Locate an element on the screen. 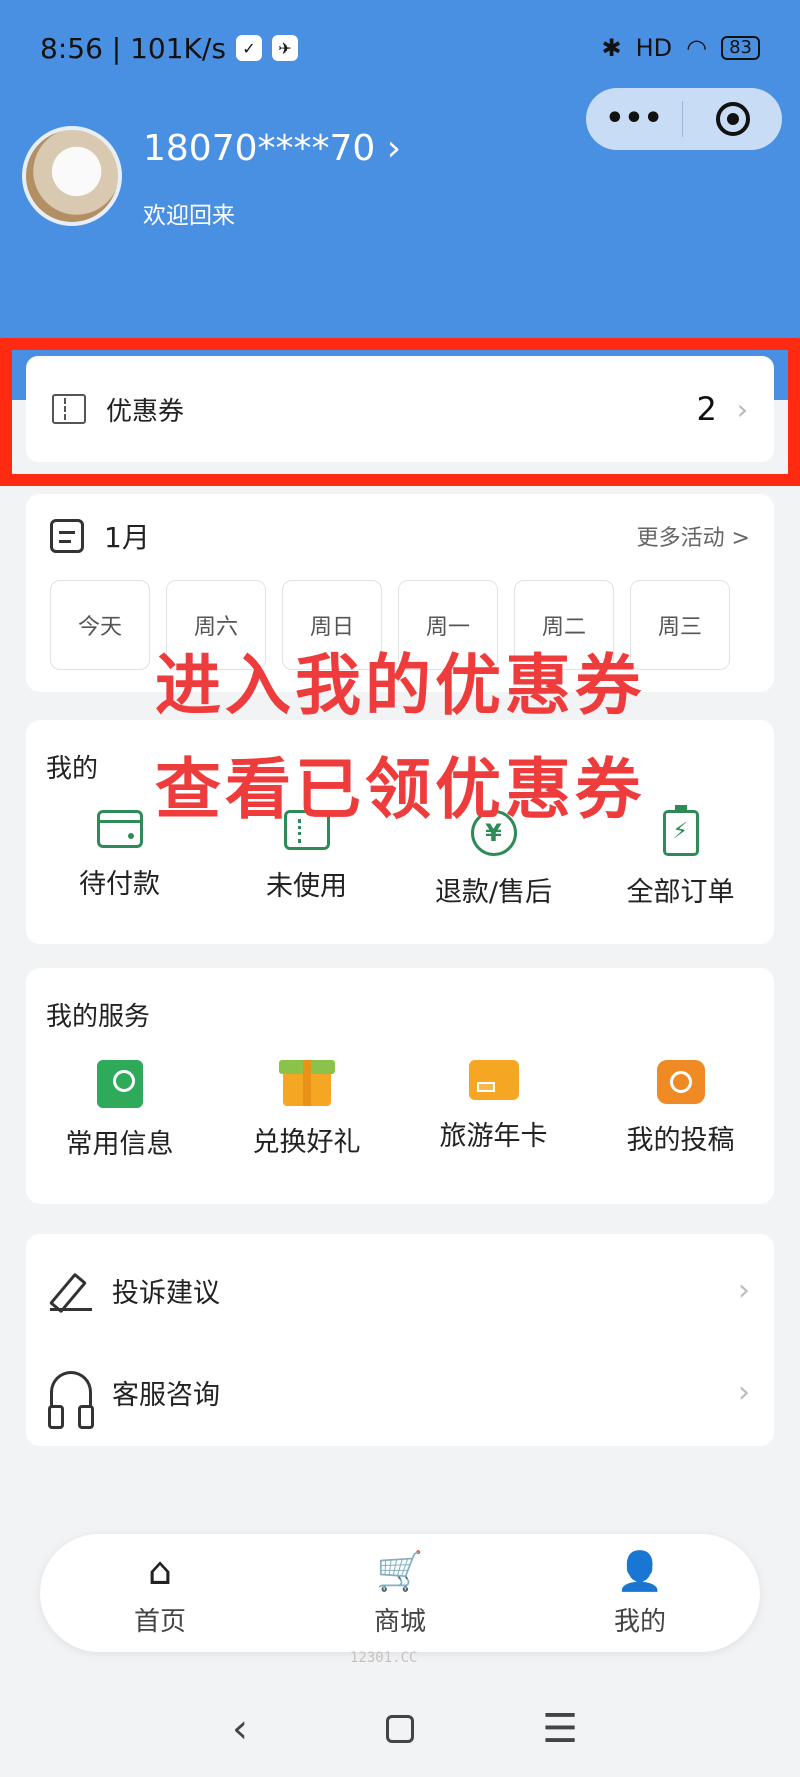 This screenshot has height=1777, width=800. tab-mine: 👤 我的 is located at coordinates (640, 1593).